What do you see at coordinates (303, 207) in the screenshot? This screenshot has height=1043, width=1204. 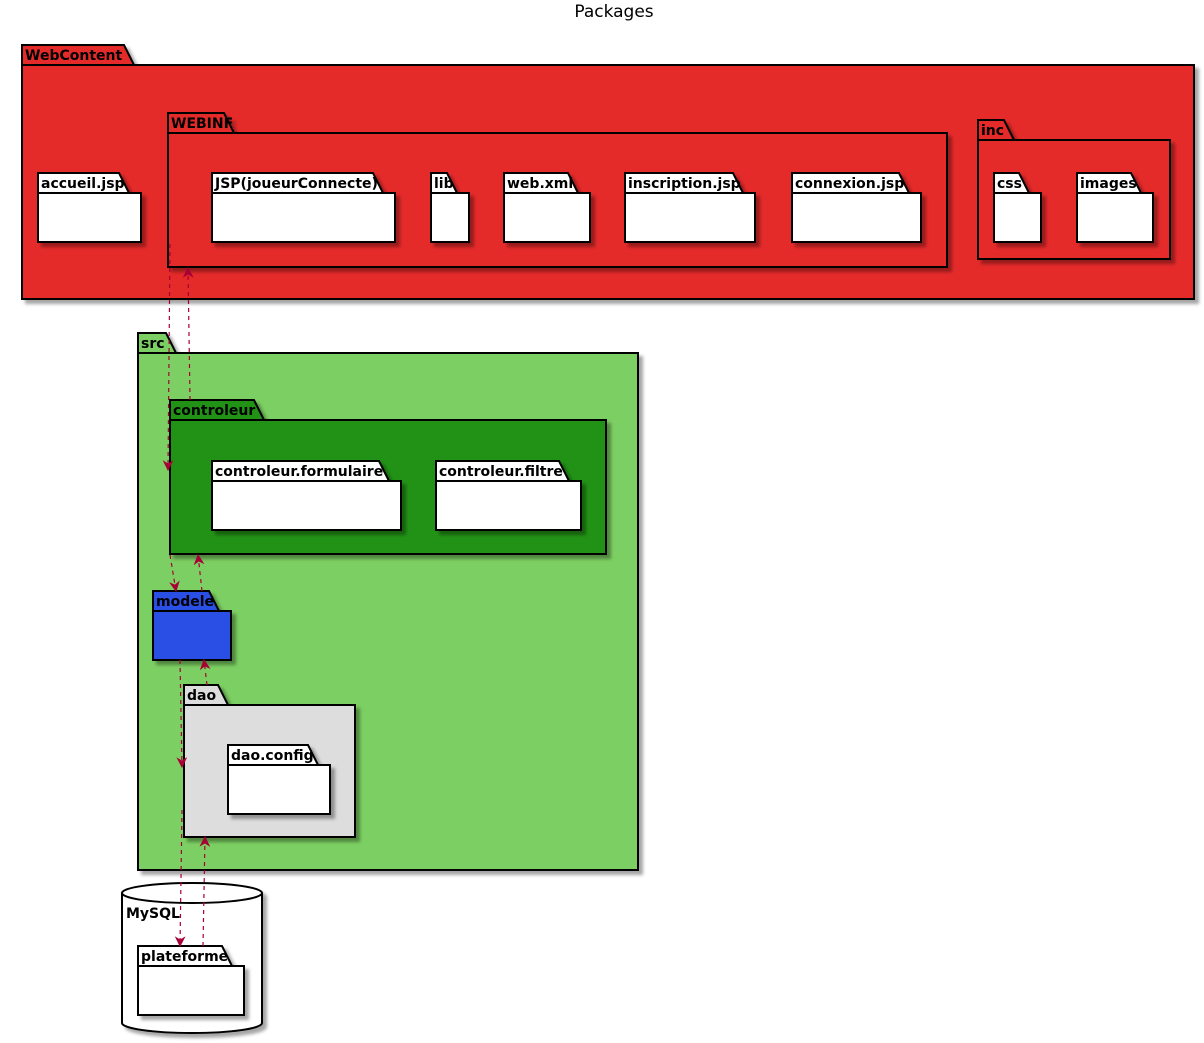 I see `package-jsp: JSP(joueurConnecte)` at bounding box center [303, 207].